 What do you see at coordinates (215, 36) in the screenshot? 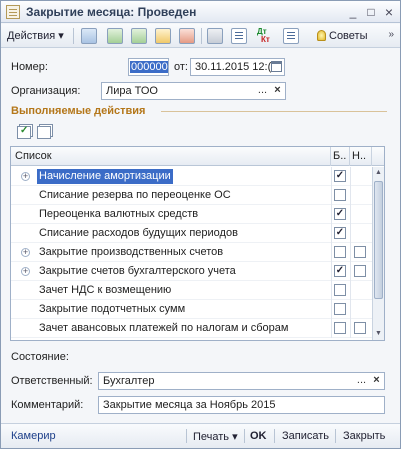
I see `table-settings-icon` at bounding box center [215, 36].